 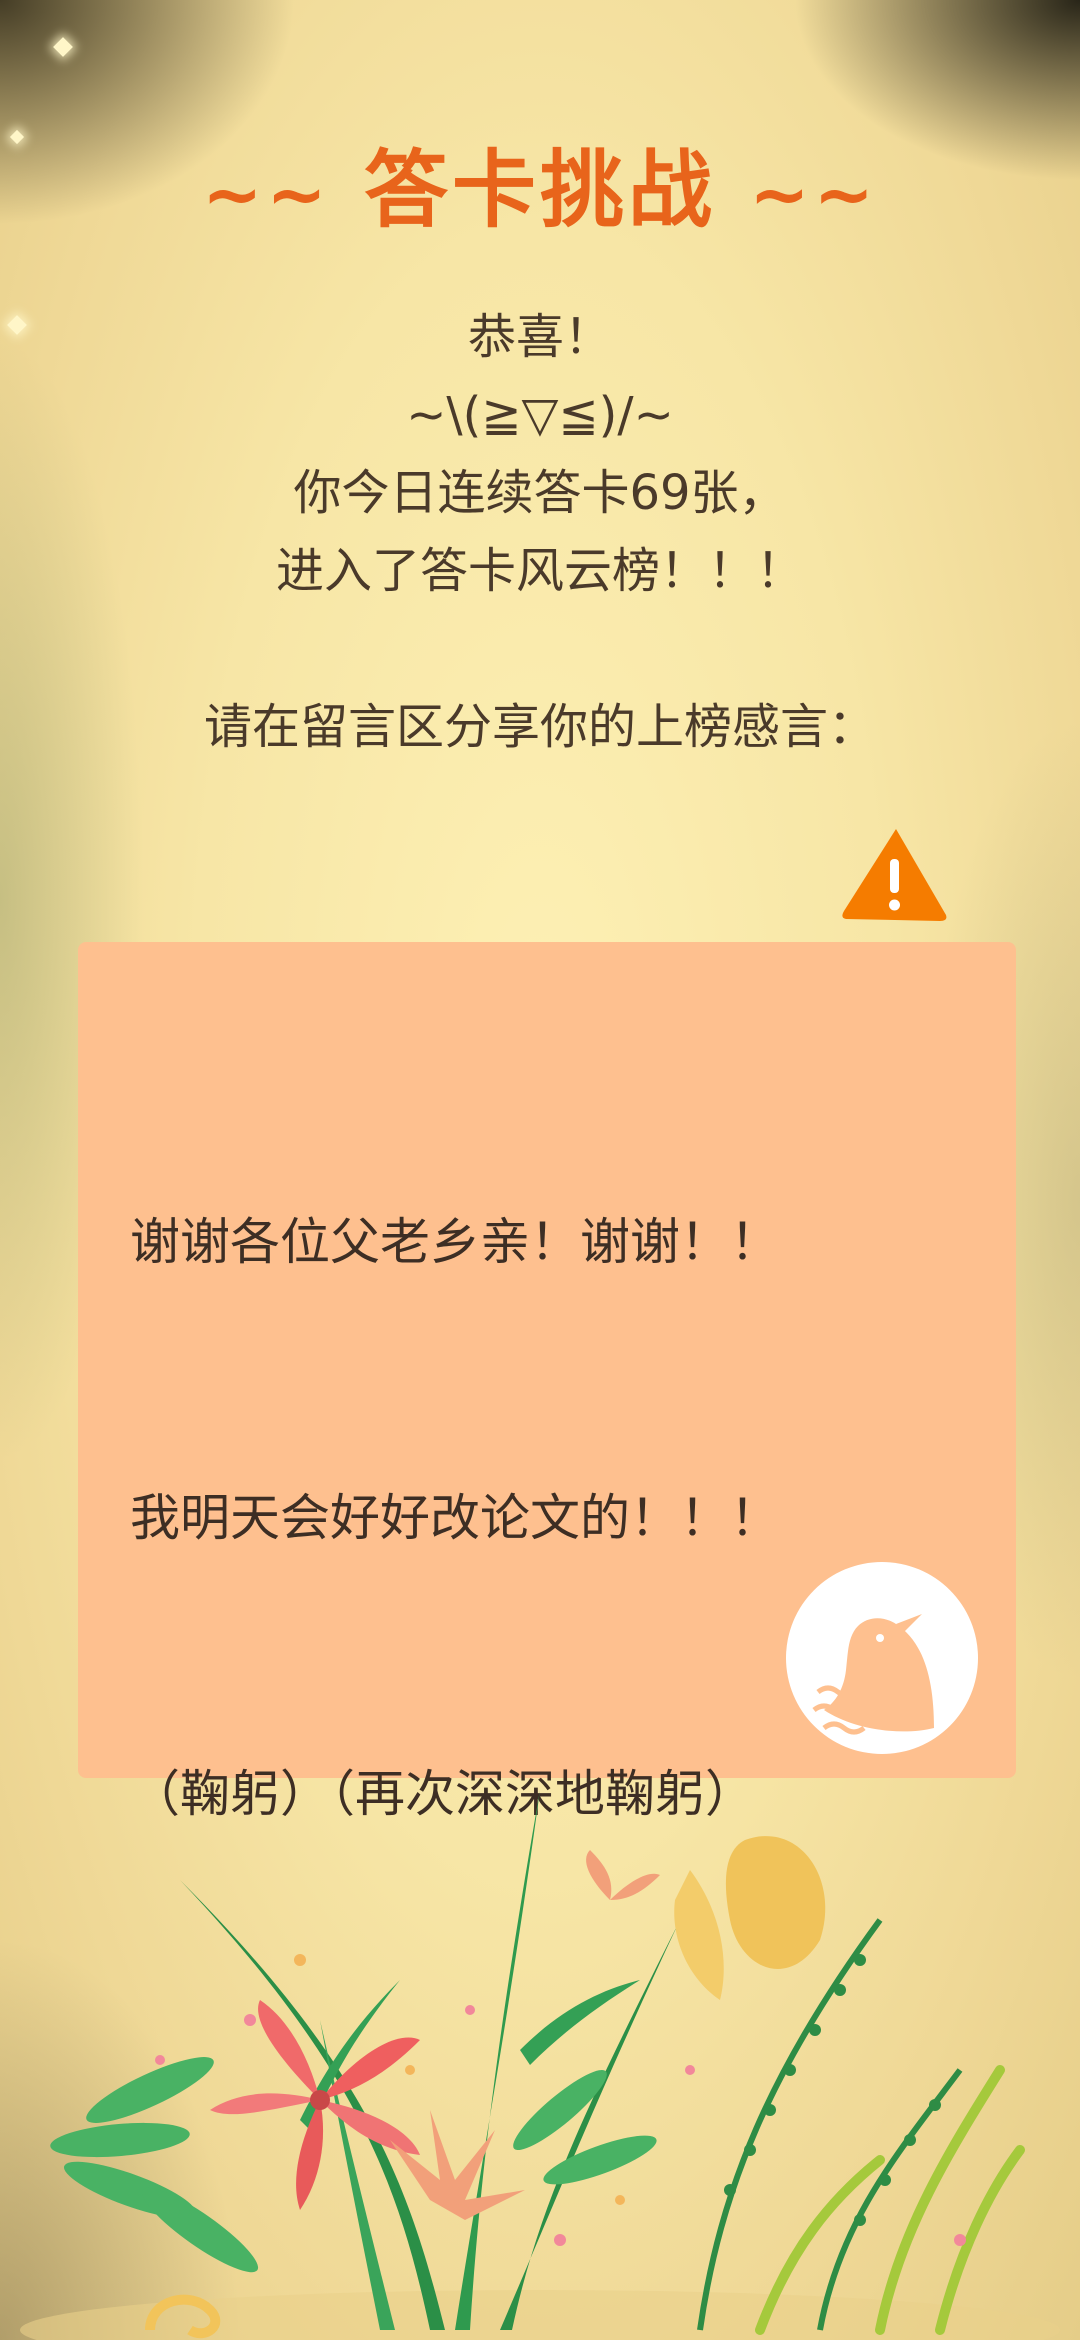 What do you see at coordinates (539, 337) in the screenshot?
I see `congrats-line: 恭喜！` at bounding box center [539, 337].